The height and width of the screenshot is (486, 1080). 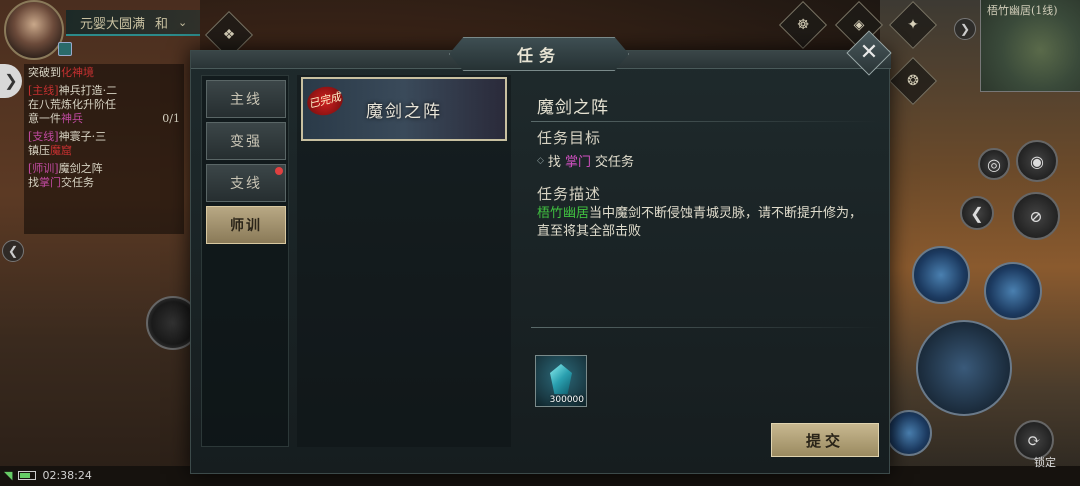 I want to click on reward-count: 300000, so click(x=566, y=400).